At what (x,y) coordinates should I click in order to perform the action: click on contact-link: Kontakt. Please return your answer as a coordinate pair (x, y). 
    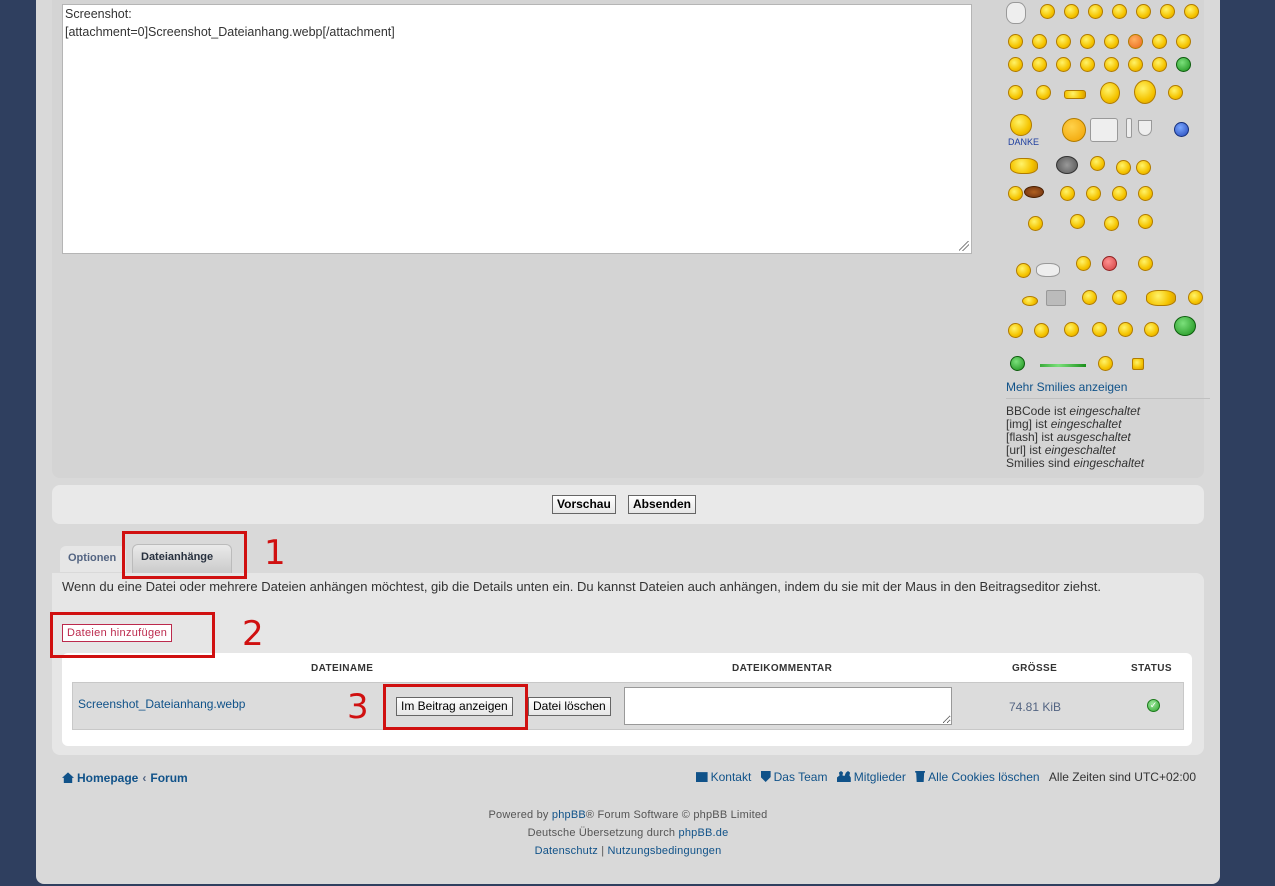
    Looking at the image, I should click on (731, 777).